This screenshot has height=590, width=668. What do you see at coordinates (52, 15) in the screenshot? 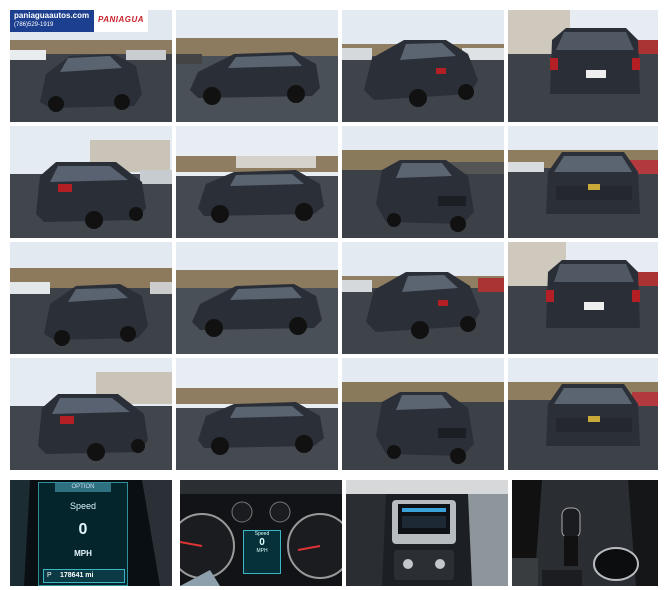
I see `dealer-domain: paniaguaautos.com` at bounding box center [52, 15].